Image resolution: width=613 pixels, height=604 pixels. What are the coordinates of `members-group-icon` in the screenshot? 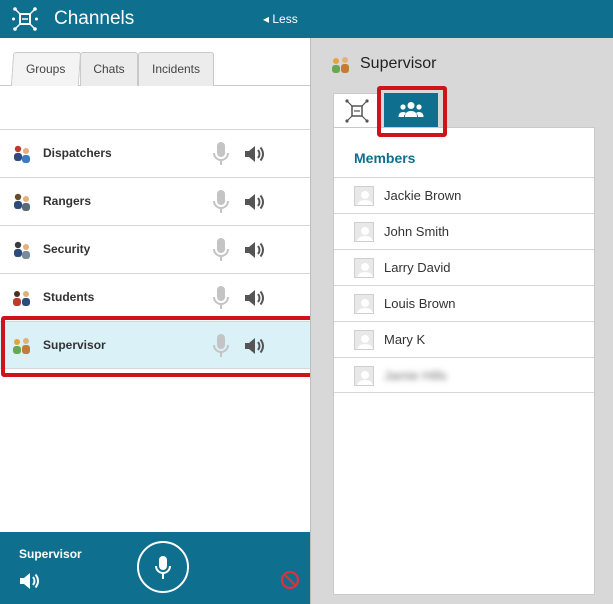 It's located at (411, 109).